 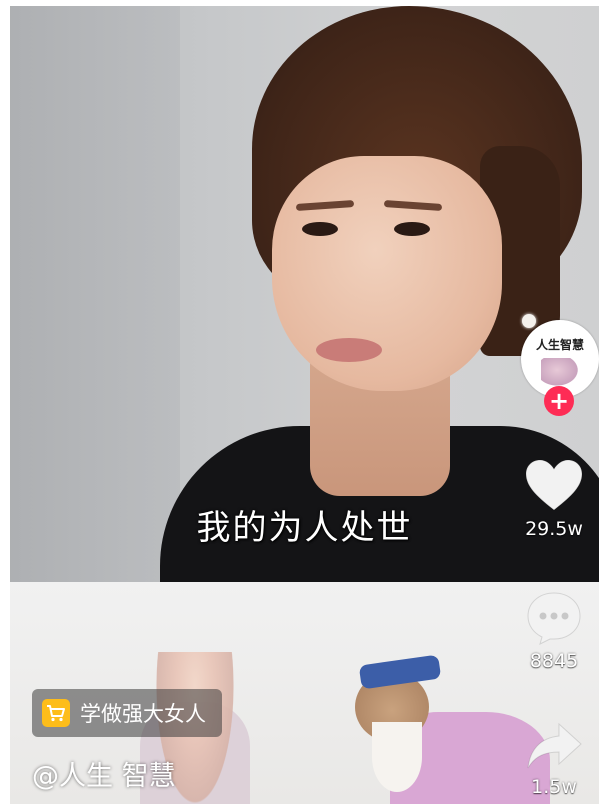 I want to click on shop-label: 学做强大女人, so click(x=143, y=714).